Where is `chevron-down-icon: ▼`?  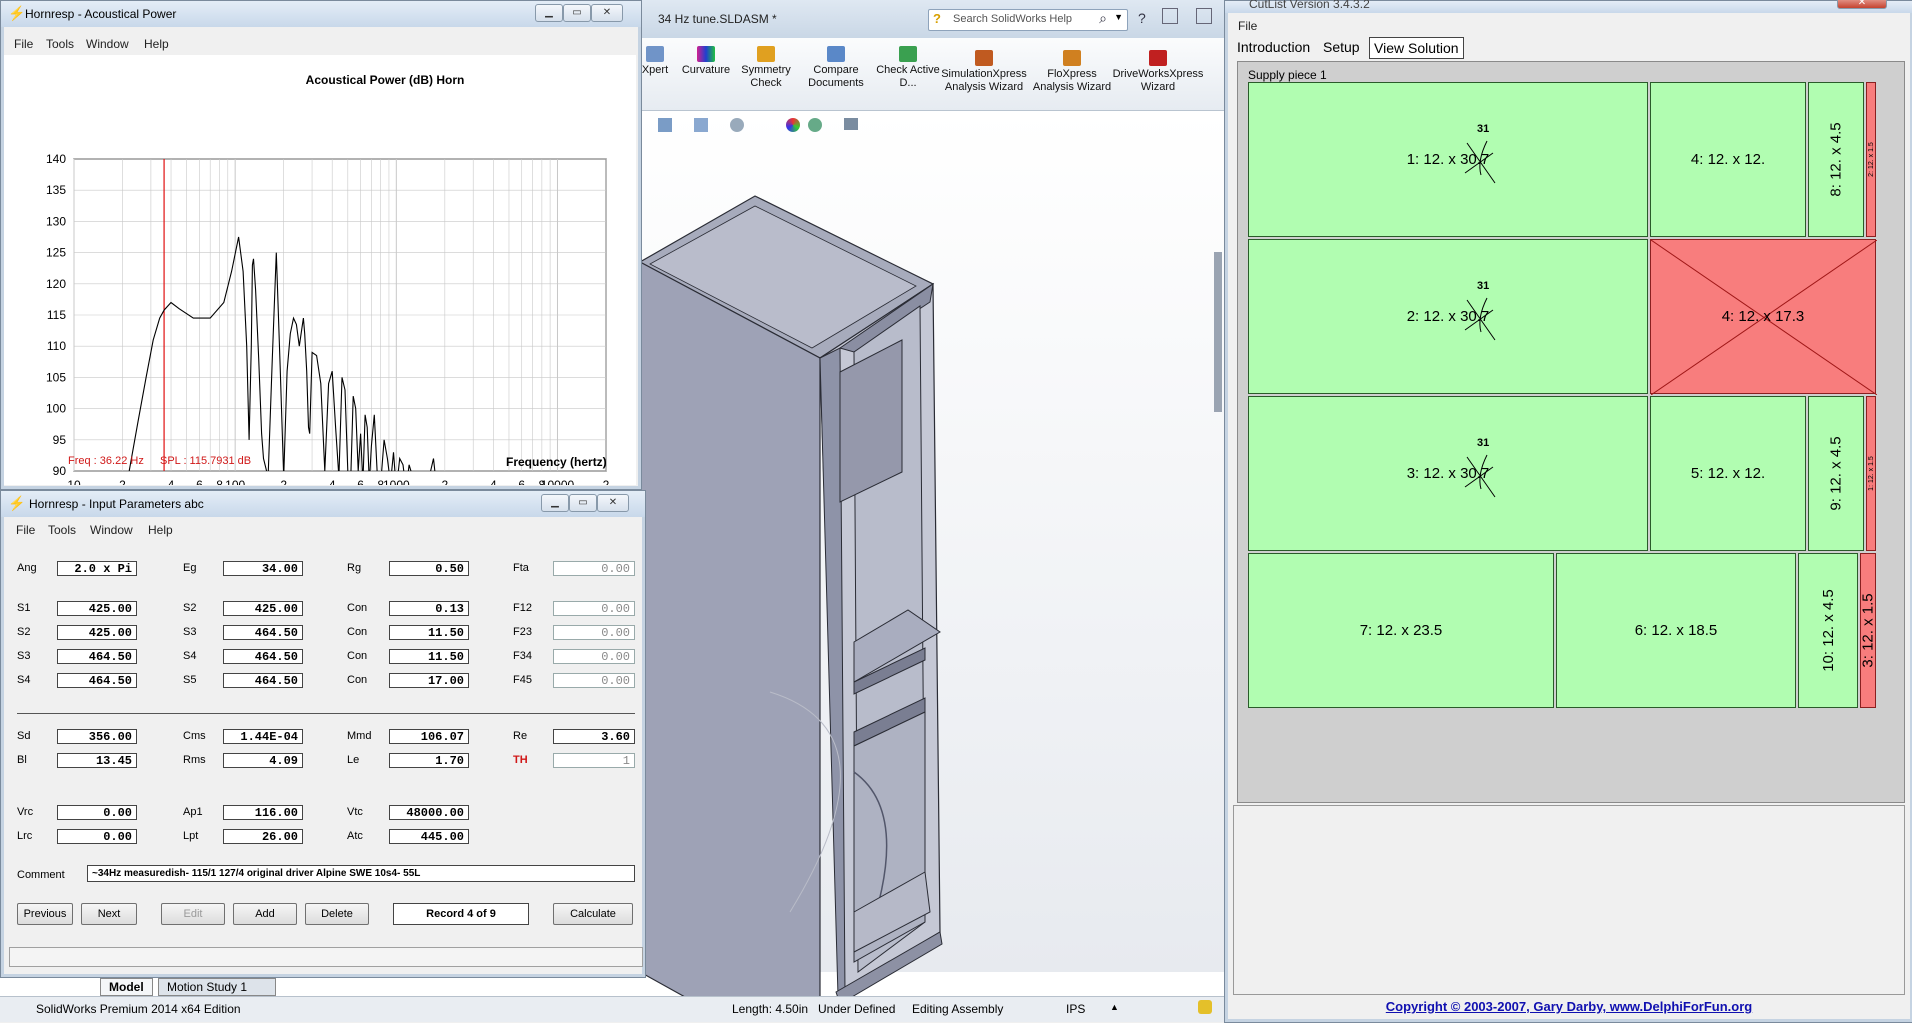
chevron-down-icon: ▼ is located at coordinates (1118, 17).